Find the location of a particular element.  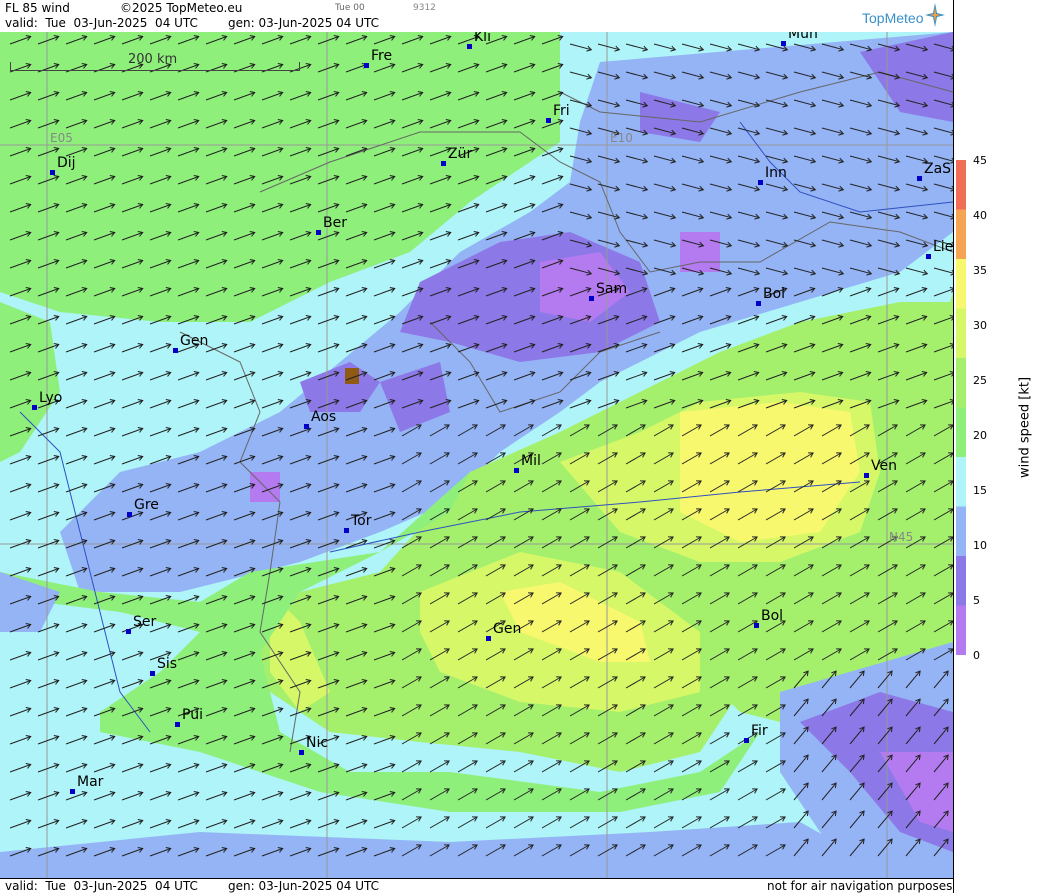

city-label: Tor is located at coordinates (361, 521).